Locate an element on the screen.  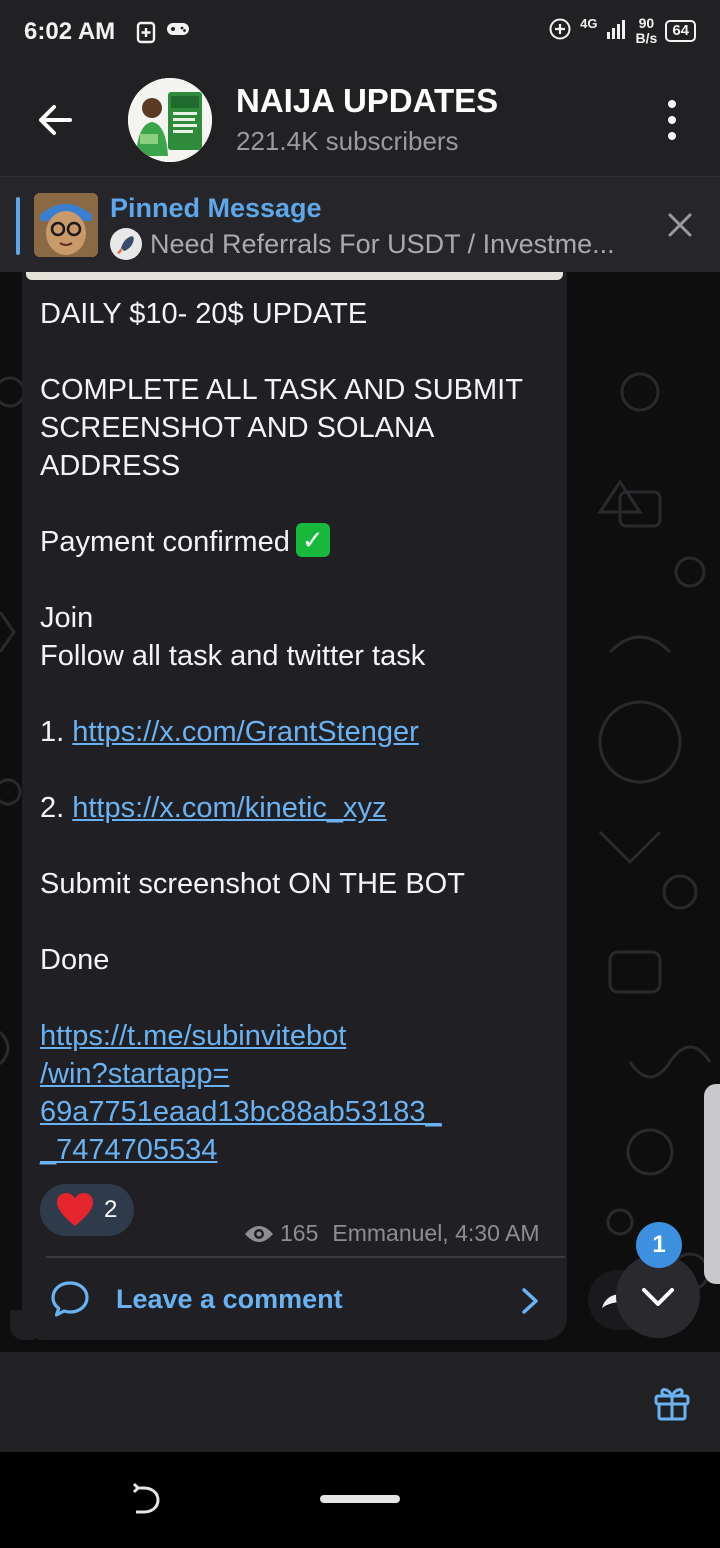
bot-link: https://t.me/subinvitebot is located at coordinates (193, 1036).